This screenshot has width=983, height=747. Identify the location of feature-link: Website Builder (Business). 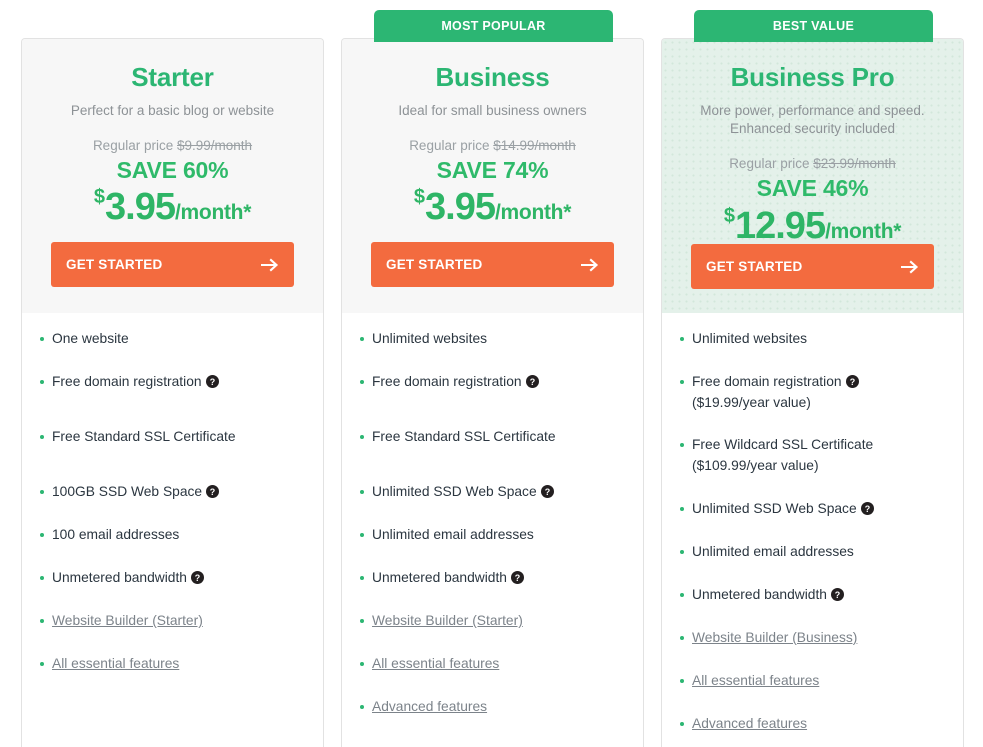
(774, 637).